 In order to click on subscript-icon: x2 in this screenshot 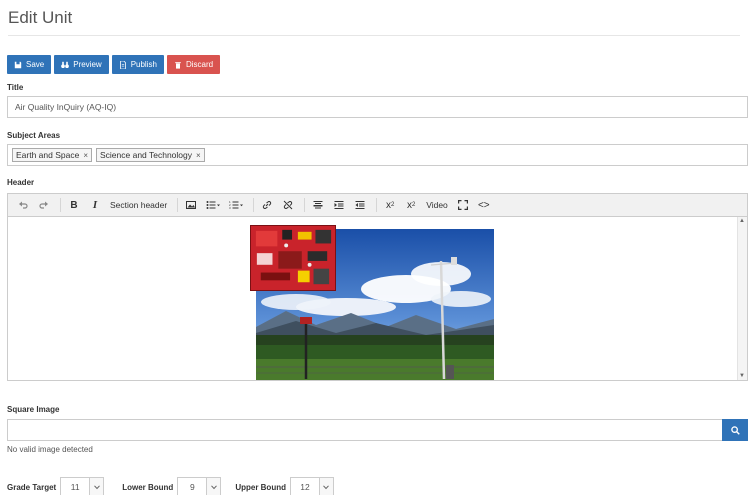, I will do `click(390, 205)`.